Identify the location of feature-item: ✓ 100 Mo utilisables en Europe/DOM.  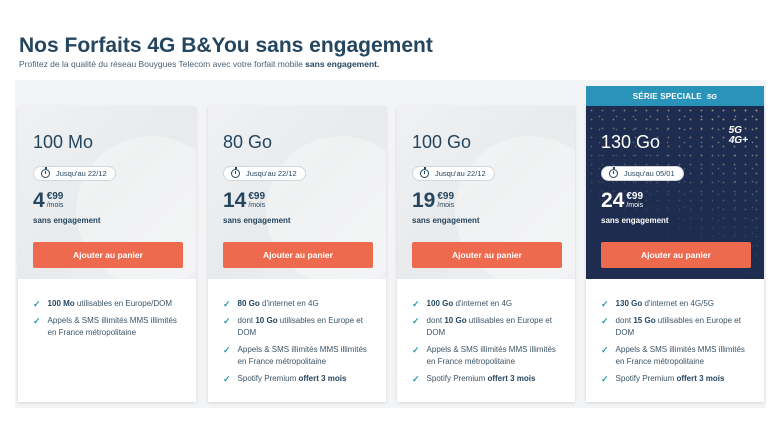
(108, 304).